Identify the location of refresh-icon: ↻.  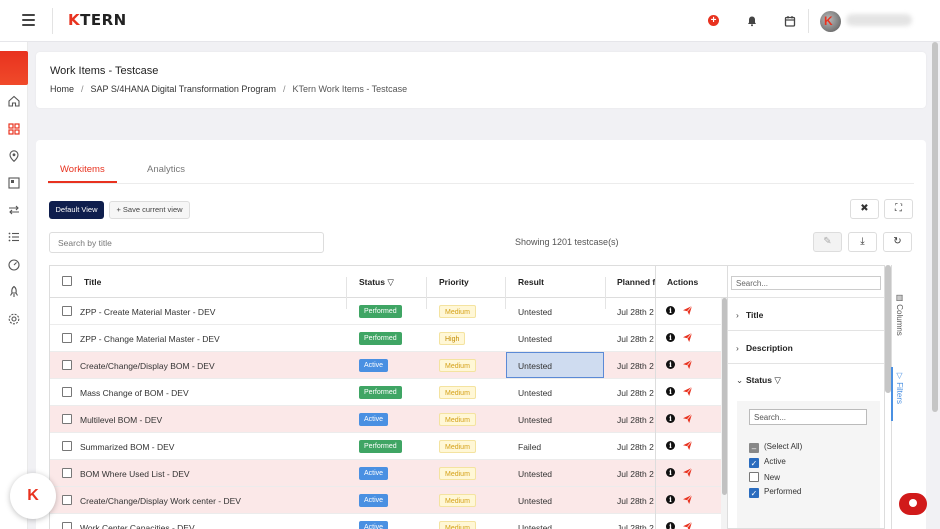
(897, 241).